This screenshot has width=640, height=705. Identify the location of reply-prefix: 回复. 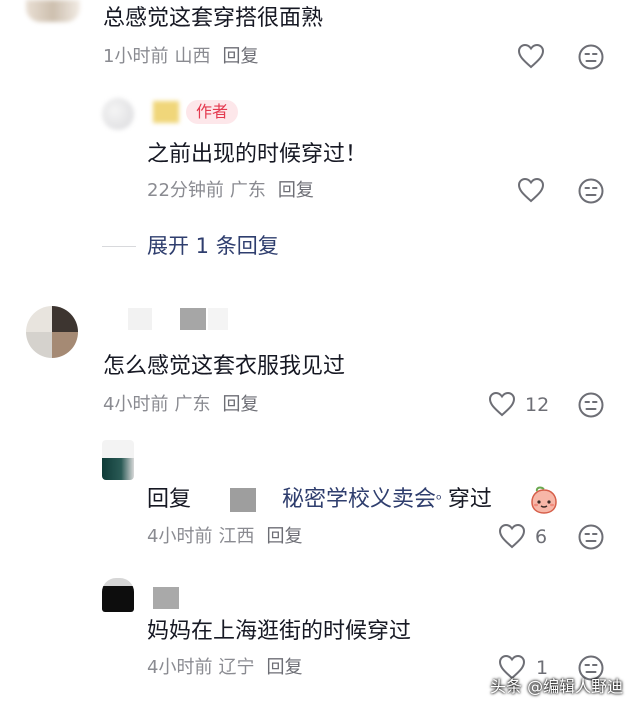
(169, 499).